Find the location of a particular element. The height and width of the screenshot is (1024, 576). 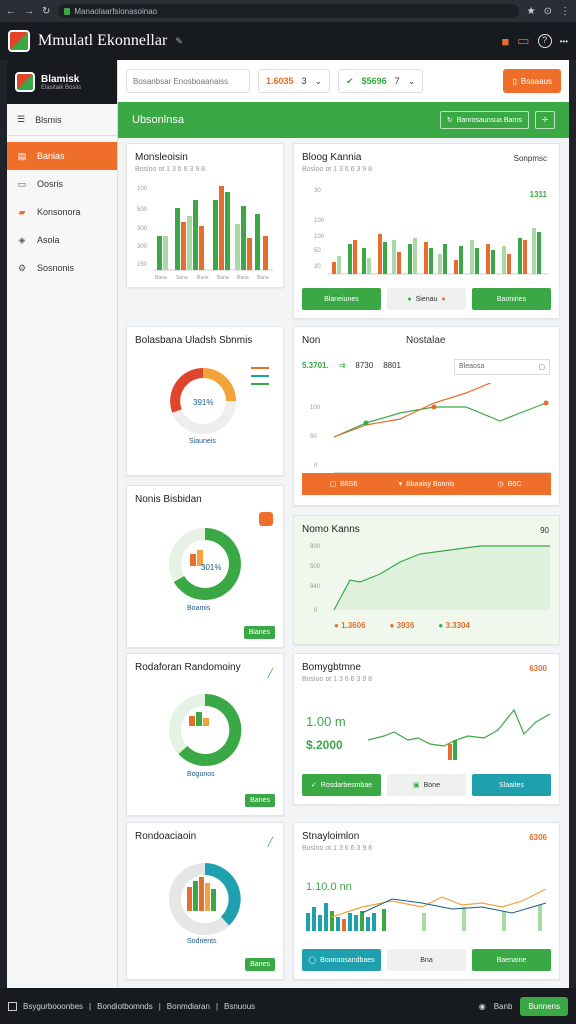

status-item: Bonmdiaran is located at coordinates (188, 1006).